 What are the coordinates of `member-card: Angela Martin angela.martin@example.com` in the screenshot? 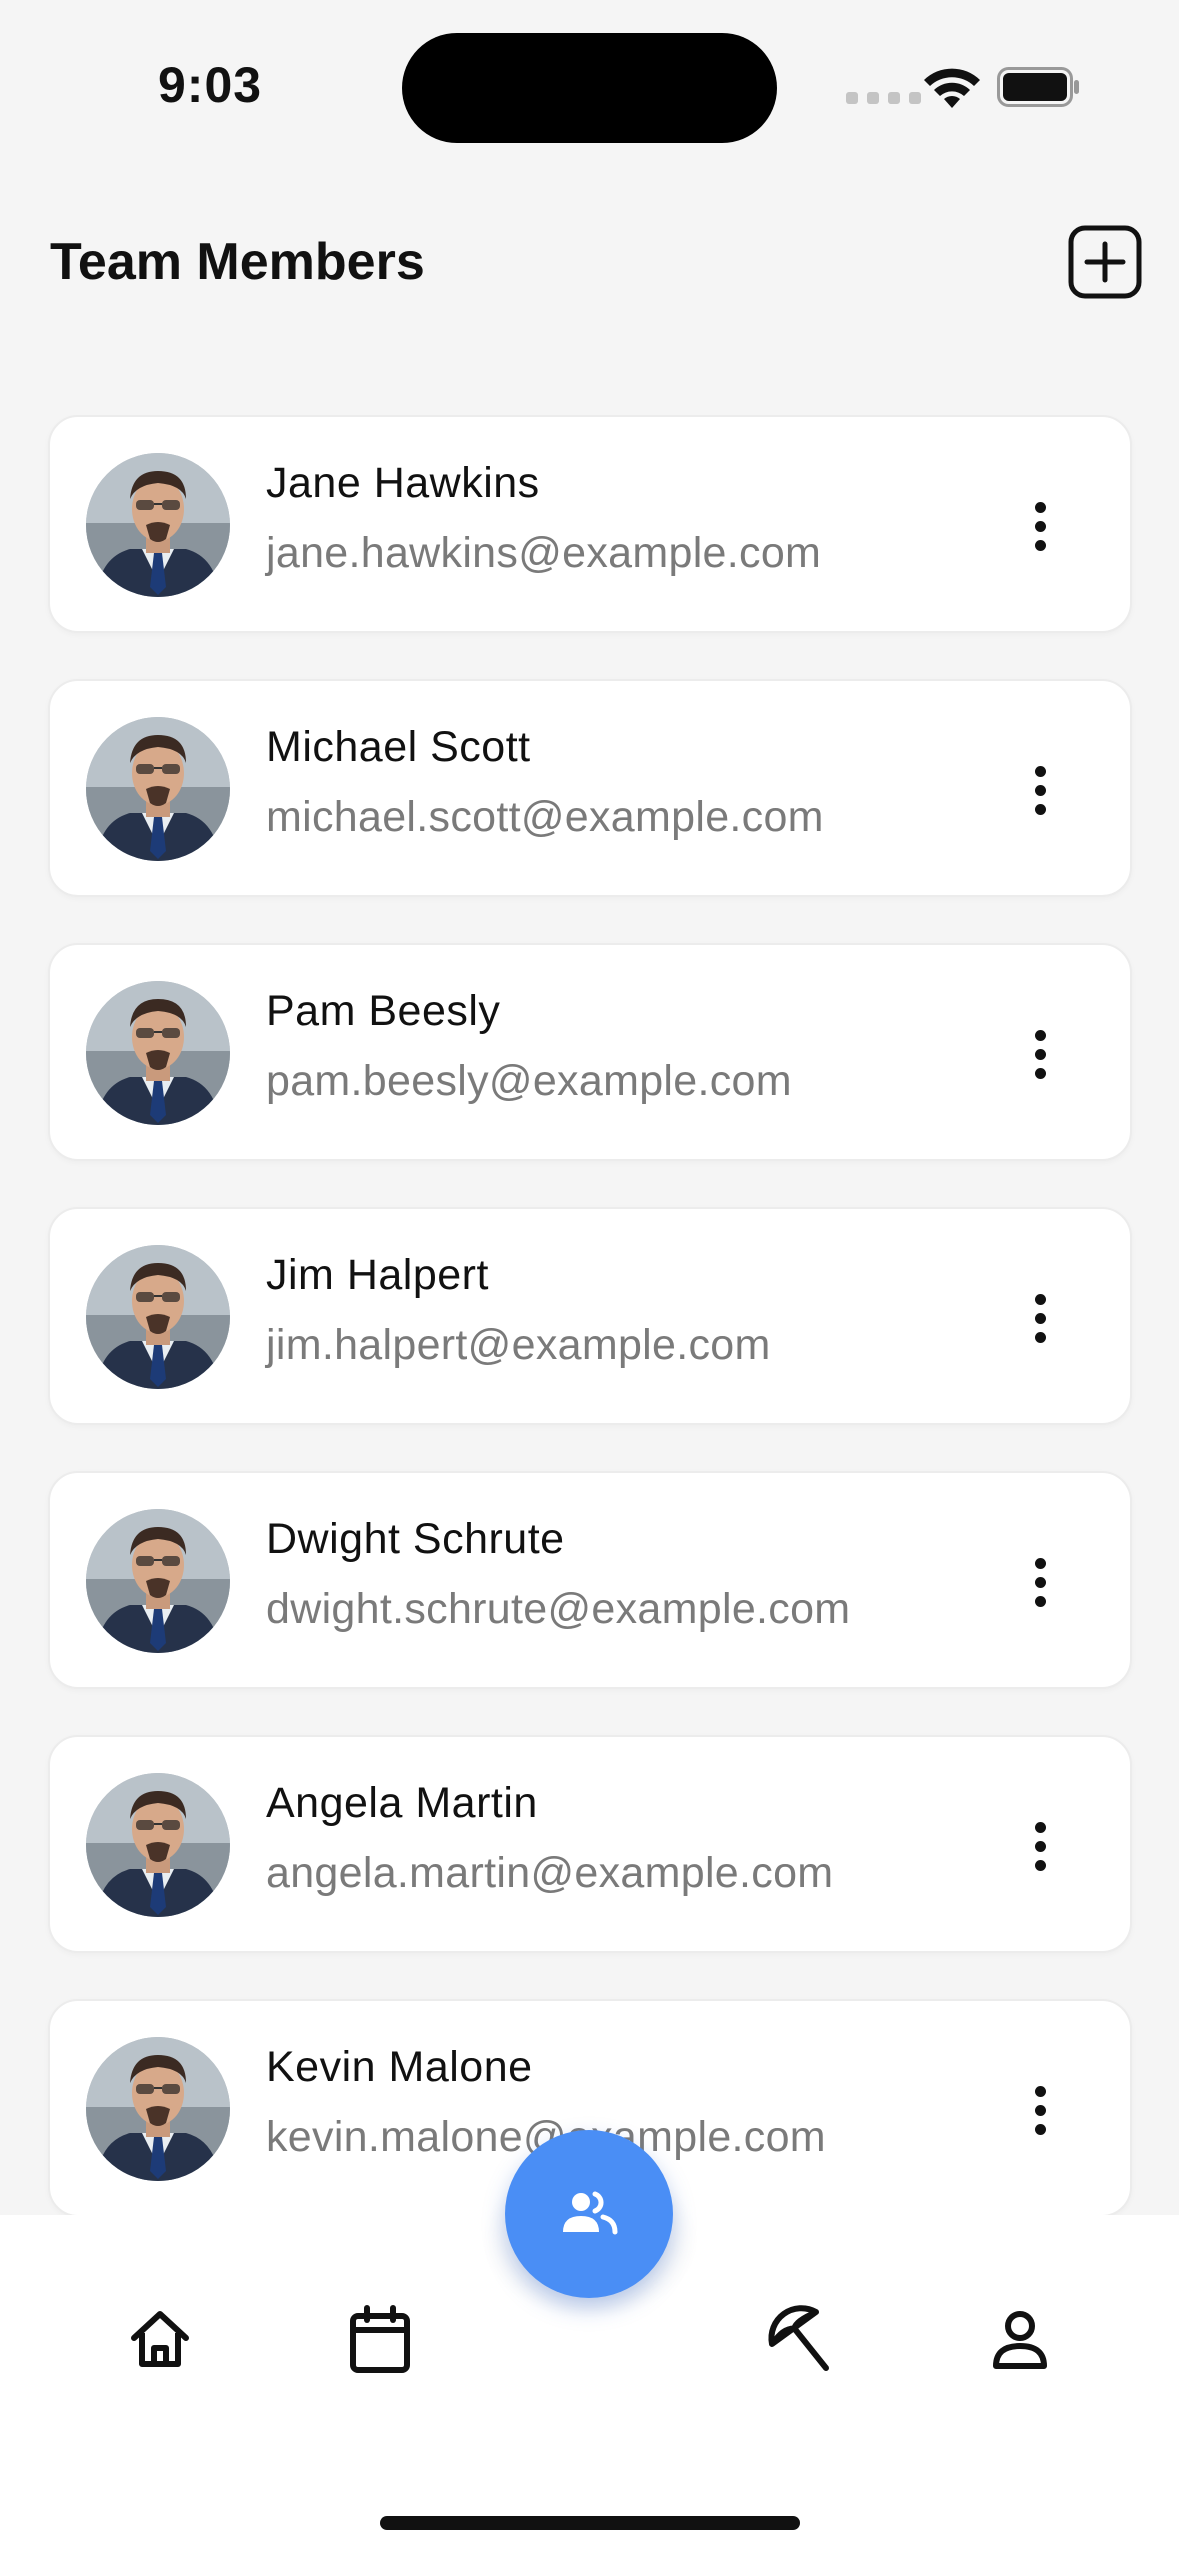 It's located at (590, 1844).